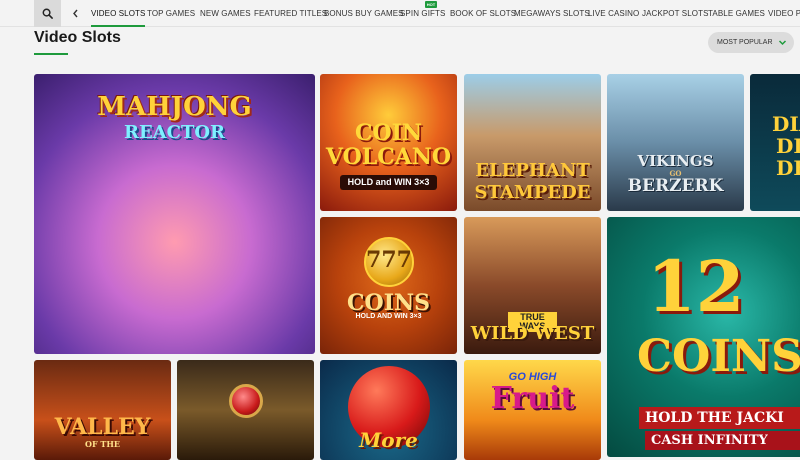 This screenshot has width=800, height=460. Describe the element at coordinates (174, 107) in the screenshot. I see `game-title: MAHJONG` at that location.